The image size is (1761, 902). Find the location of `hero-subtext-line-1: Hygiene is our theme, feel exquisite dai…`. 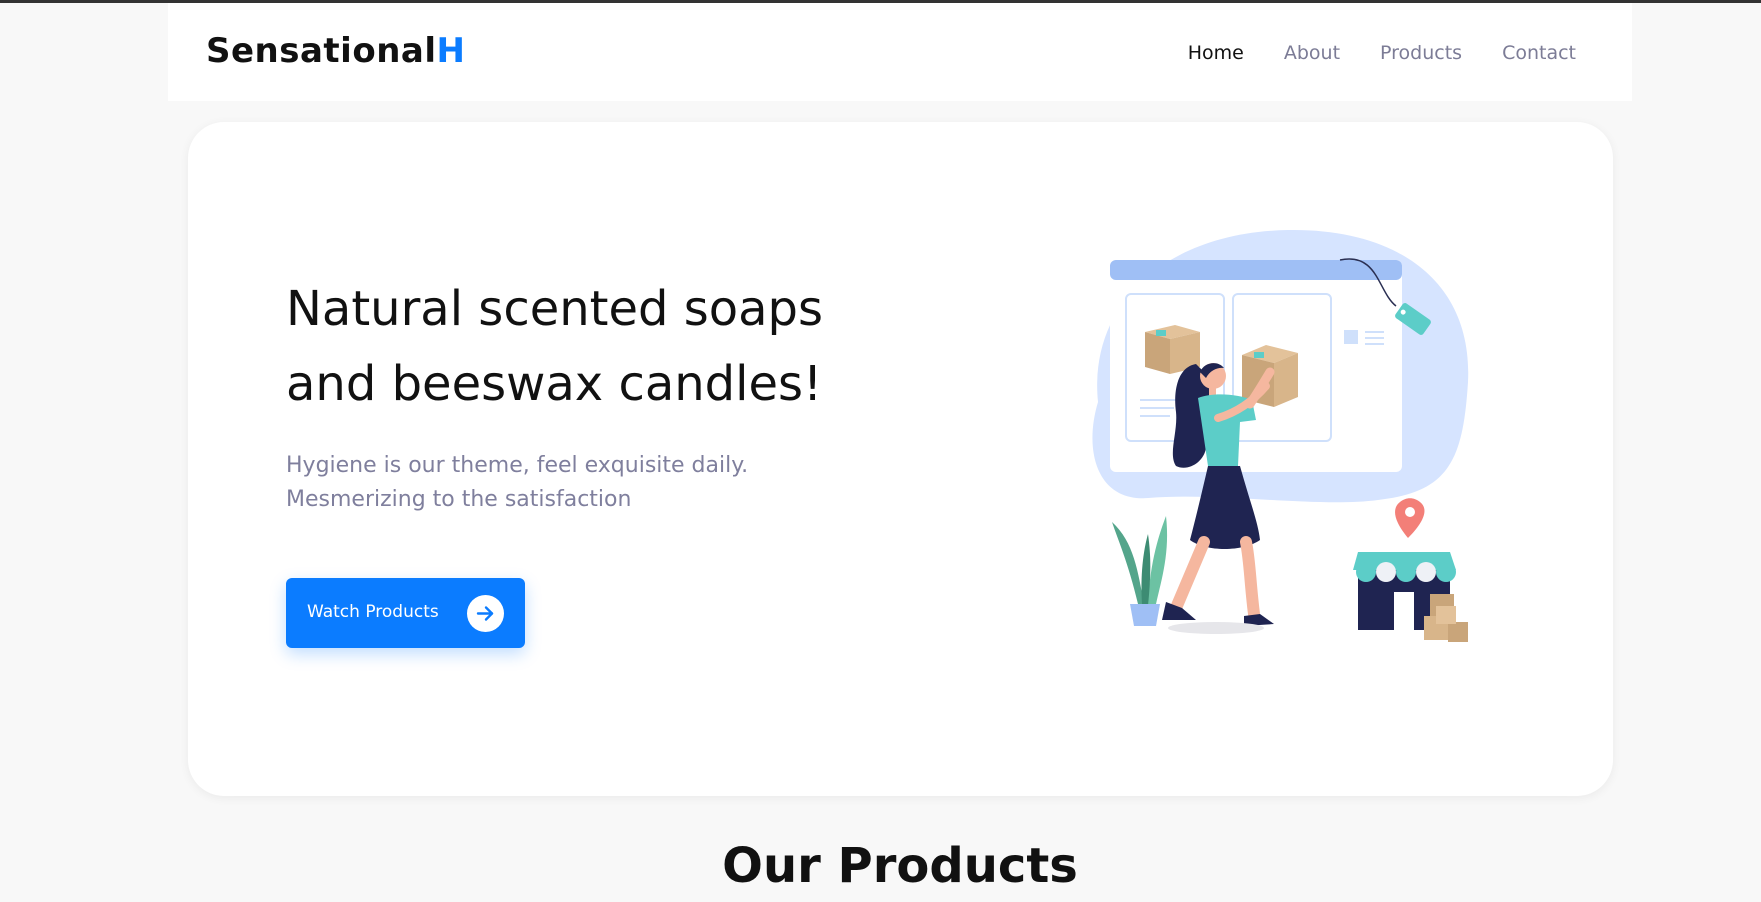

hero-subtext-line-1: Hygiene is our theme, feel exquisite dai… is located at coordinates (517, 465).